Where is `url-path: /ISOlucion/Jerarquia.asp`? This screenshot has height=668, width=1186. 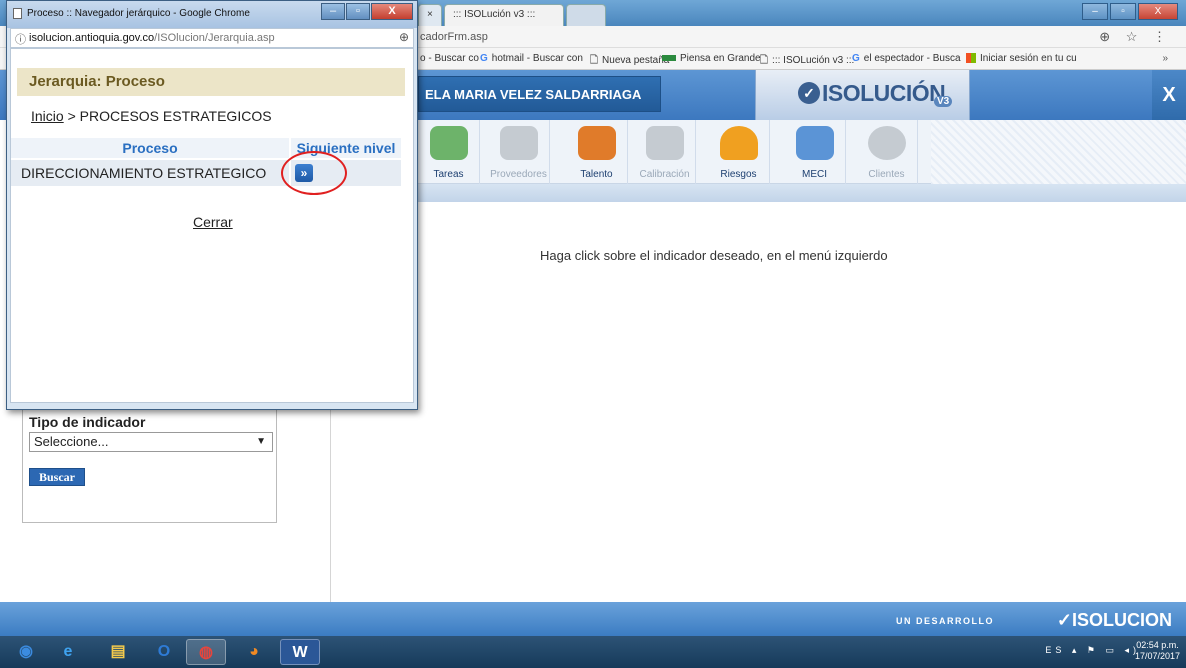 url-path: /ISOlucion/Jerarquia.asp is located at coordinates (214, 38).